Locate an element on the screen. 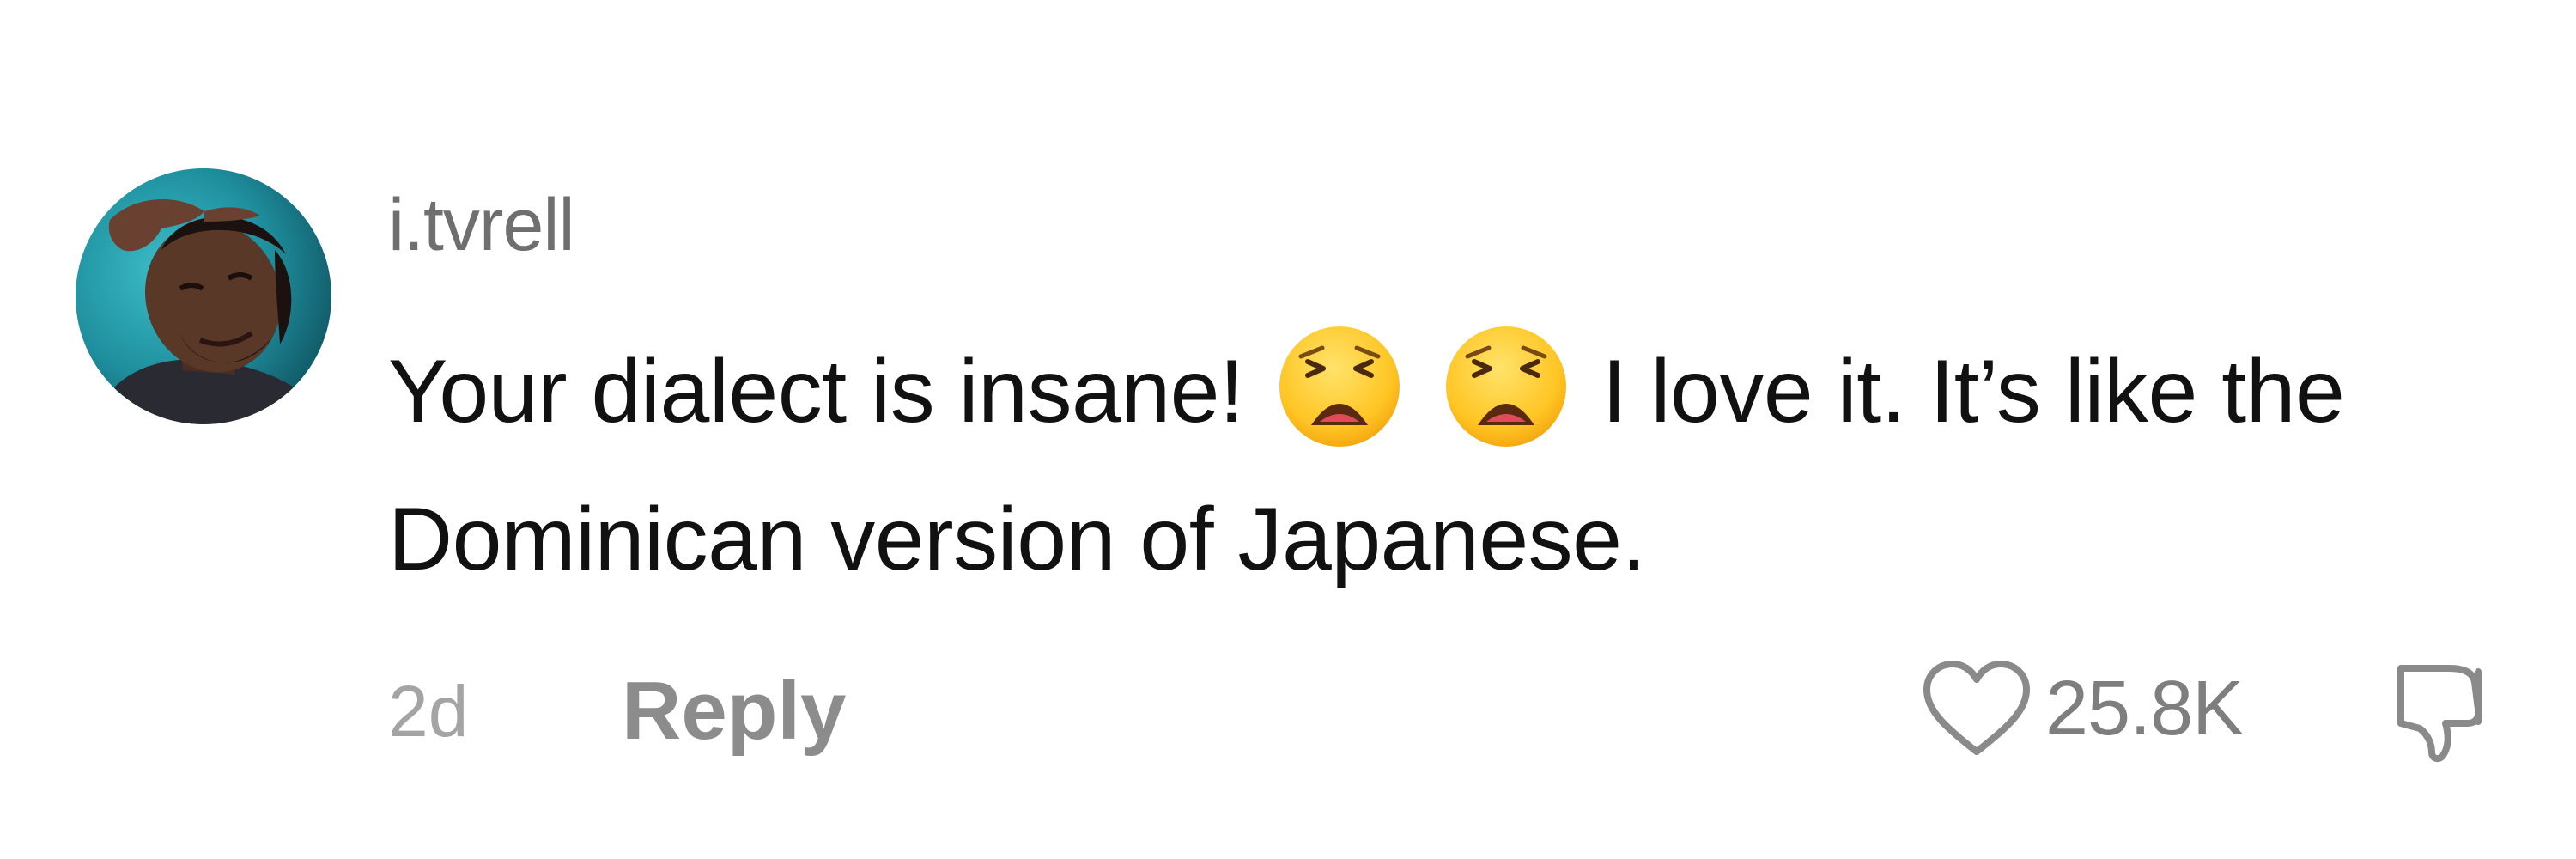 The height and width of the screenshot is (859, 2576). username: i.tvrell is located at coordinates (481, 225).